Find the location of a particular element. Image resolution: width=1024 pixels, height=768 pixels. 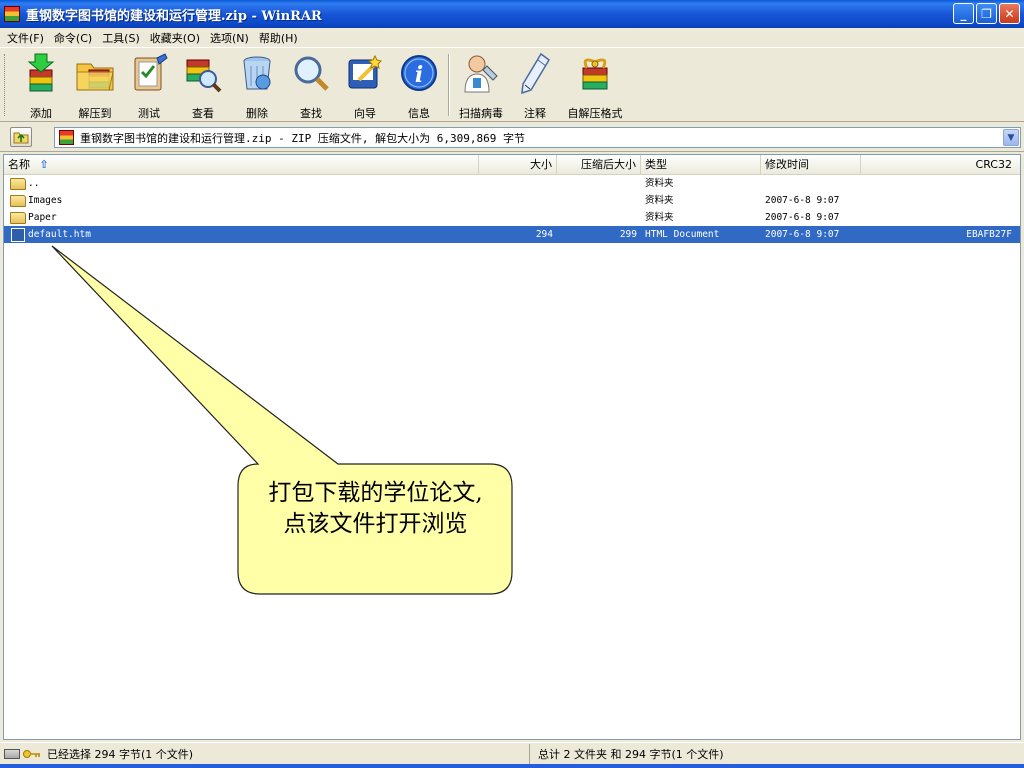

column-type: 类型 is located at coordinates (701, 165).